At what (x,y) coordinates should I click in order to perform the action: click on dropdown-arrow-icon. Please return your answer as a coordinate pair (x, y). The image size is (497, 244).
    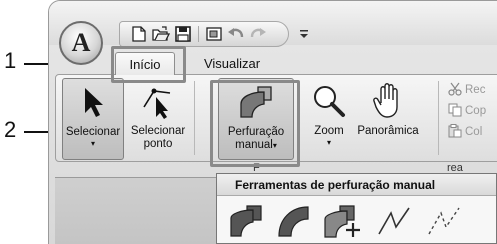
    Looking at the image, I should click on (304, 34).